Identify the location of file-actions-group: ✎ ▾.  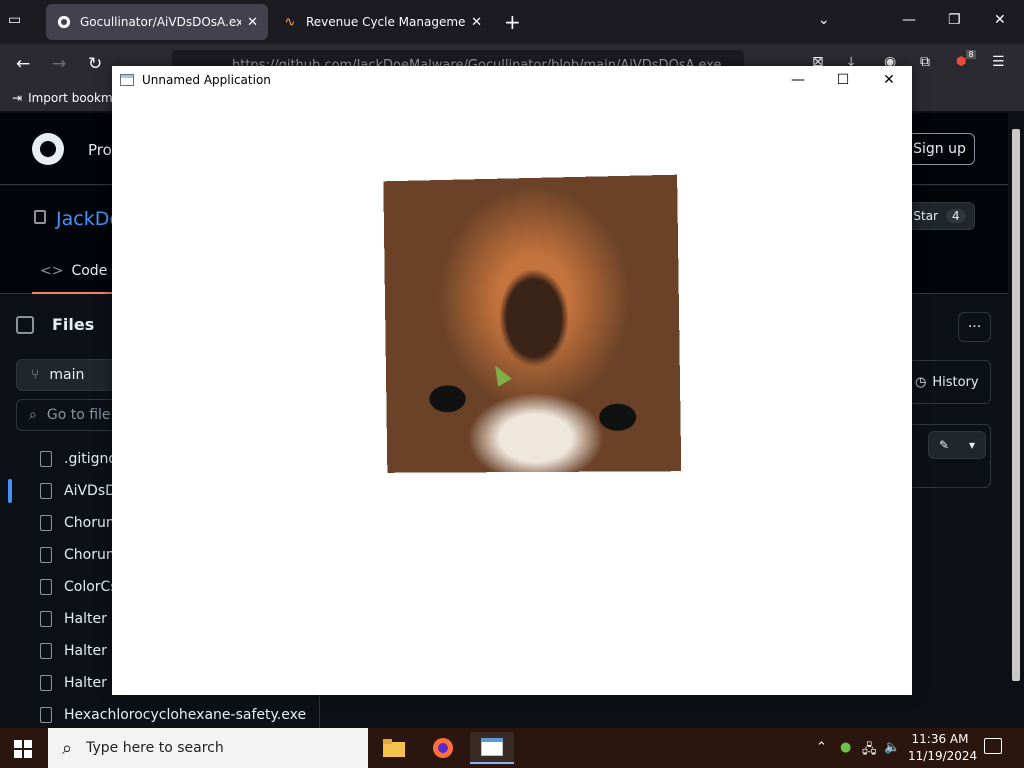
(945, 456).